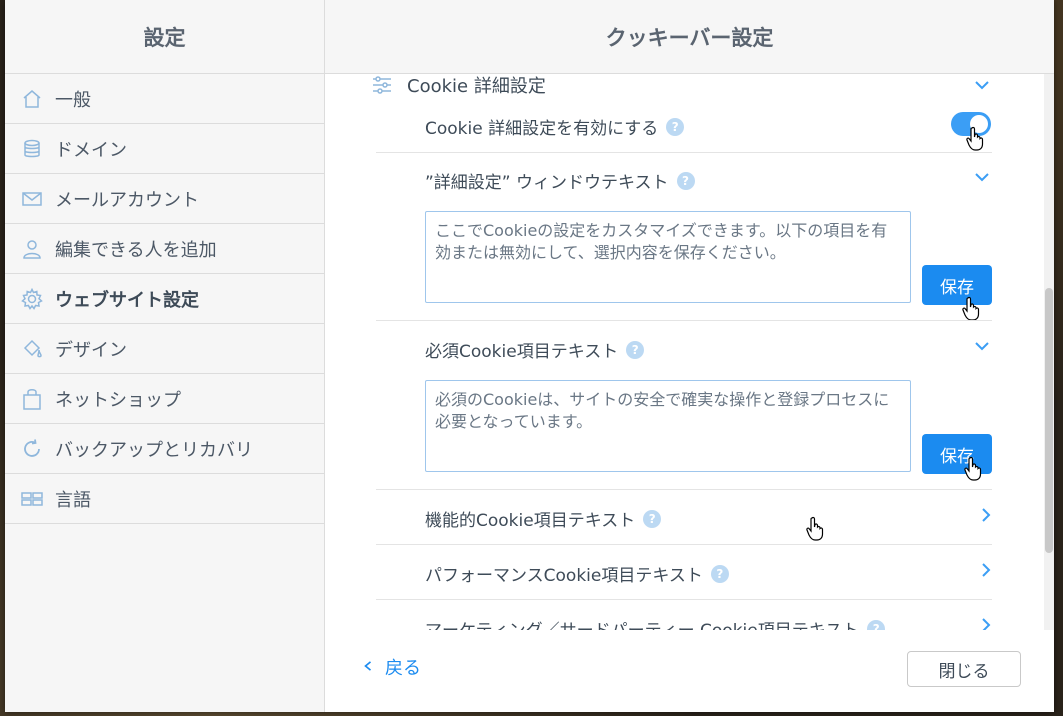 Image resolution: width=1063 pixels, height=716 pixels. Describe the element at coordinates (32, 449) in the screenshot. I see `refresh-icon` at that location.